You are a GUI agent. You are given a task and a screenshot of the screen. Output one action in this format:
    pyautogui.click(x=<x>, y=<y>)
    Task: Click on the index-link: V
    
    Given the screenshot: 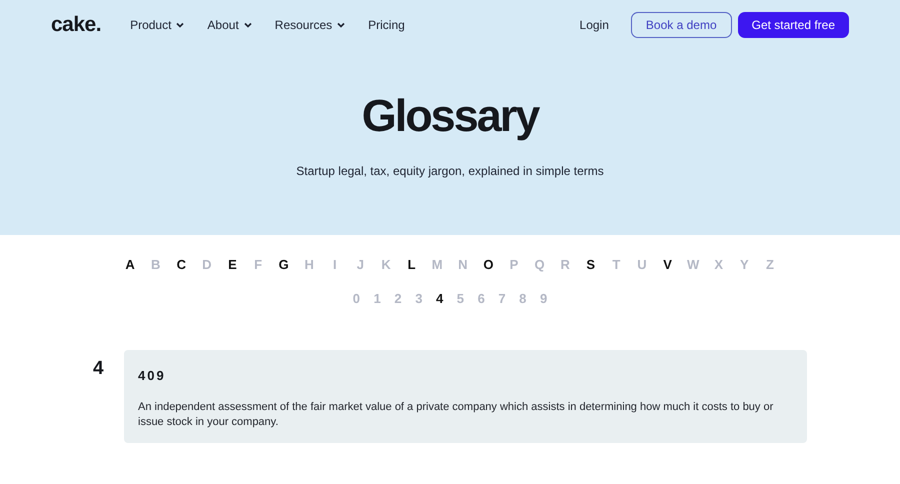 What is the action you would take?
    pyautogui.click(x=667, y=265)
    